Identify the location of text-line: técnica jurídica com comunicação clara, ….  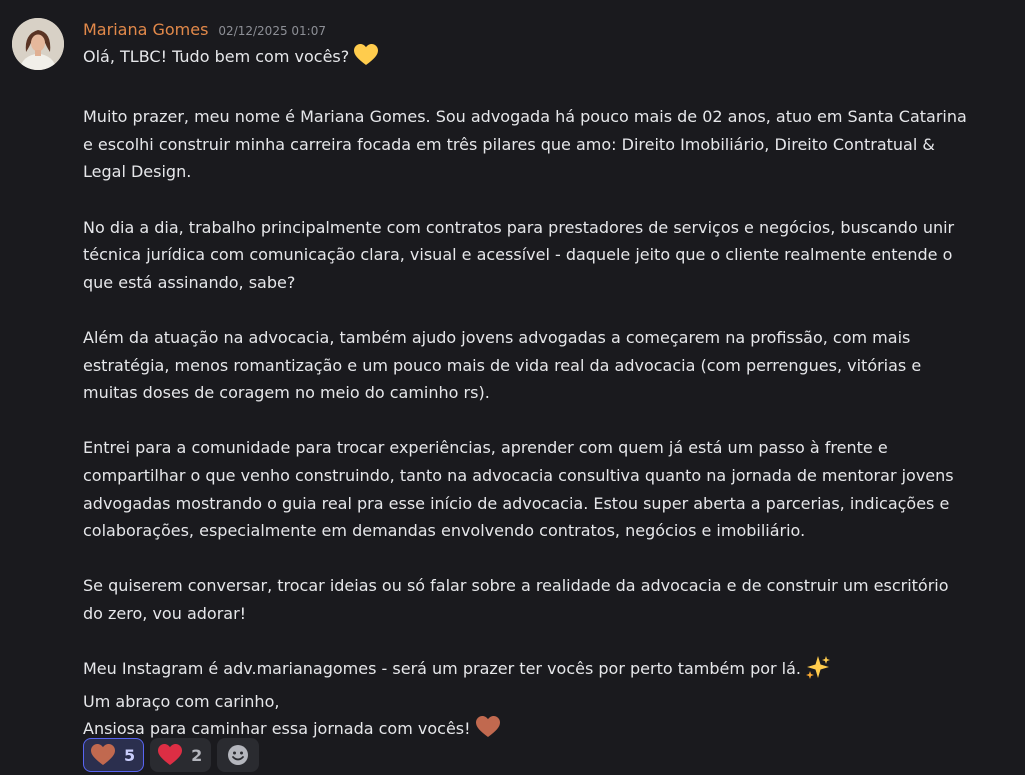
(518, 255).